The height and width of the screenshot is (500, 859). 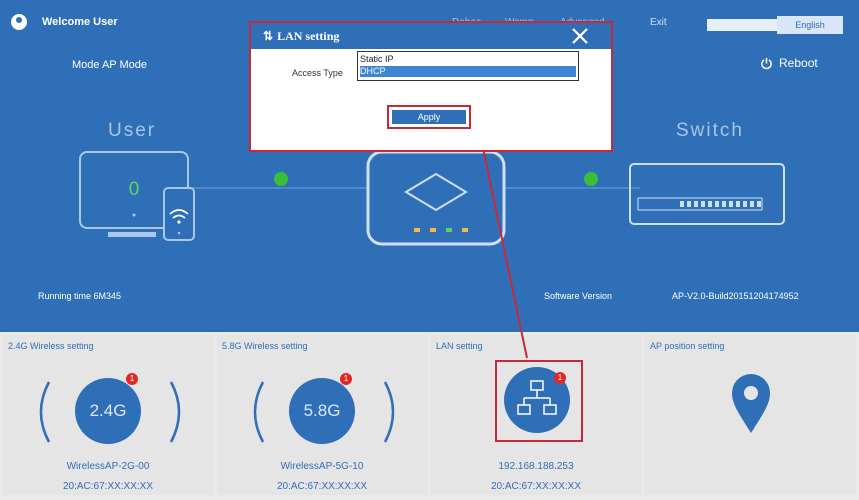 I want to click on option-static-ip: Static IP, so click(x=468, y=59).